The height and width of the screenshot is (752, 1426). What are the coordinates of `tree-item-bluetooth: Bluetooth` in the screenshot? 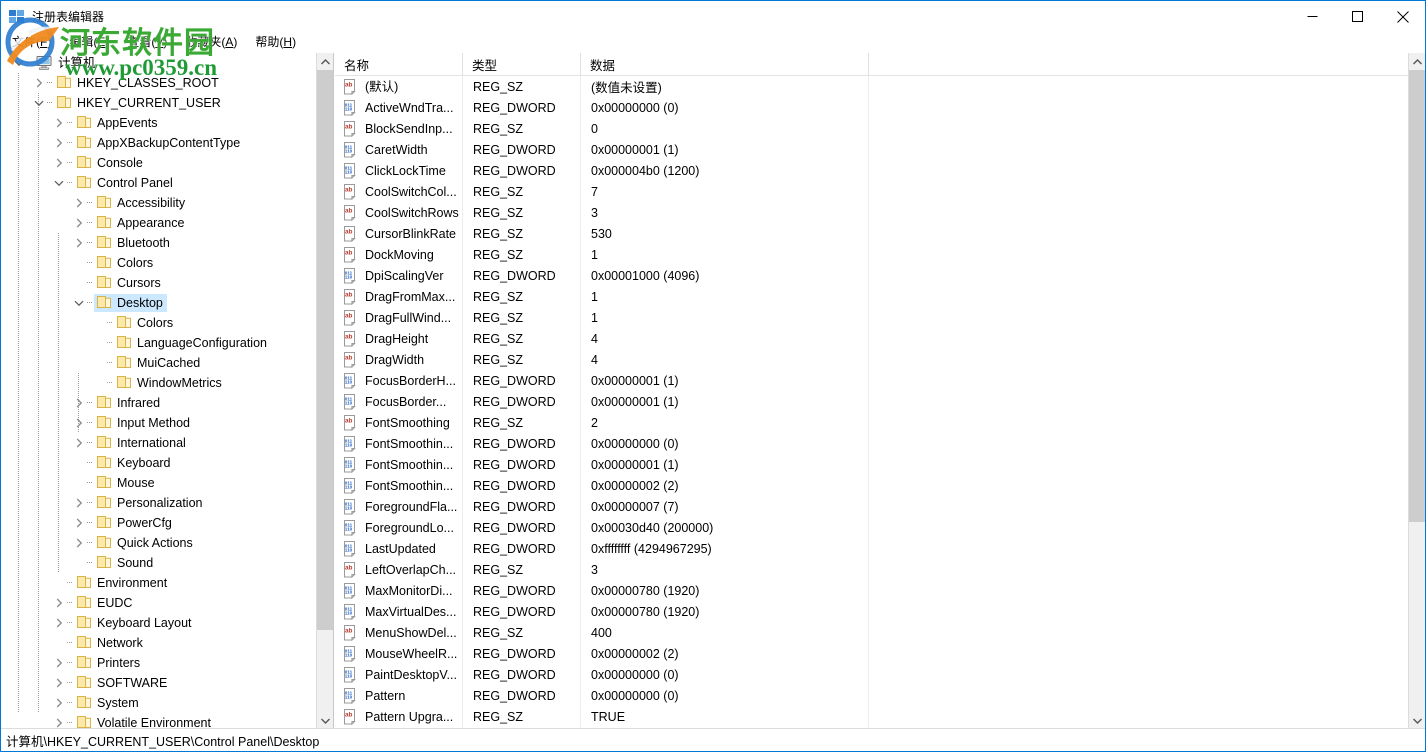 It's located at (158, 243).